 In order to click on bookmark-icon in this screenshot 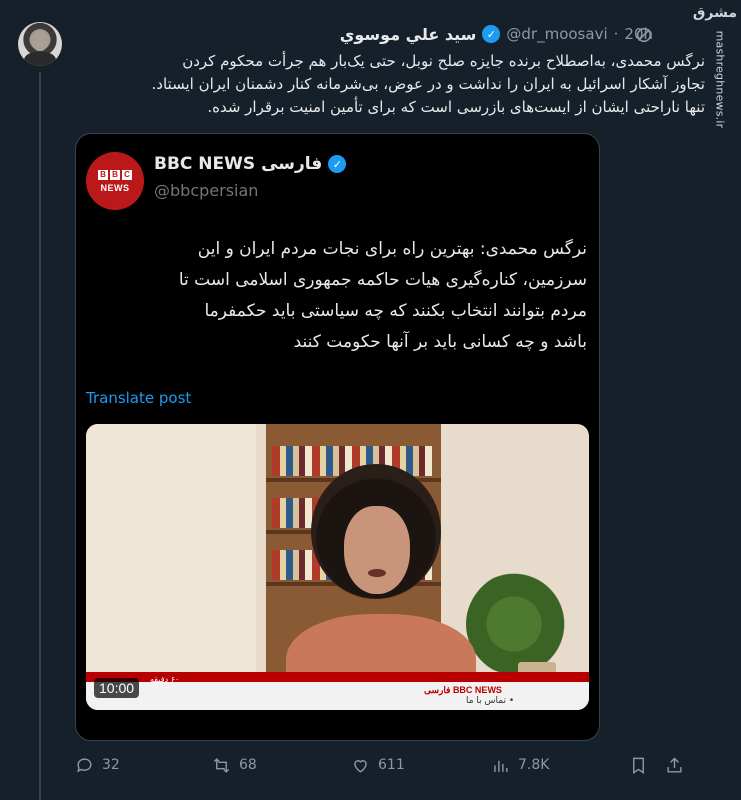, I will do `click(638, 765)`.